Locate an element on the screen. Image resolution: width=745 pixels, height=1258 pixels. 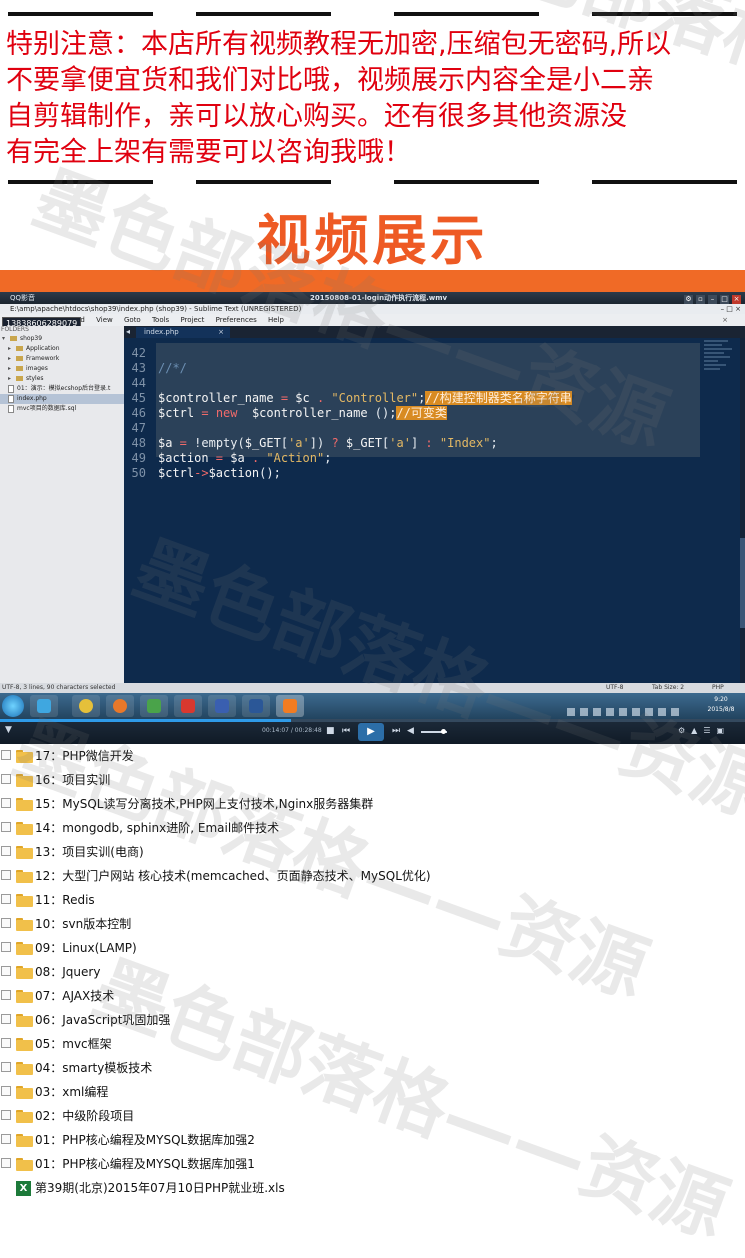
list-item: 01：PHP核心编程及MYSQL数据库加强2 is located at coordinates (372, 1140).